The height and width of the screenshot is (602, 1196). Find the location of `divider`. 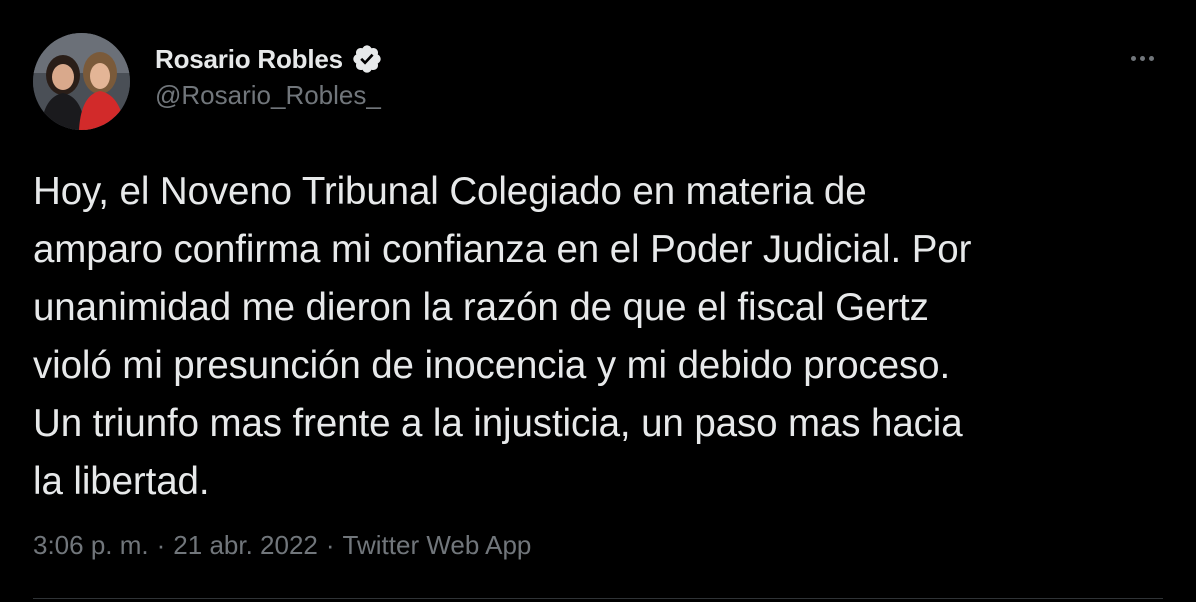

divider is located at coordinates (598, 598).